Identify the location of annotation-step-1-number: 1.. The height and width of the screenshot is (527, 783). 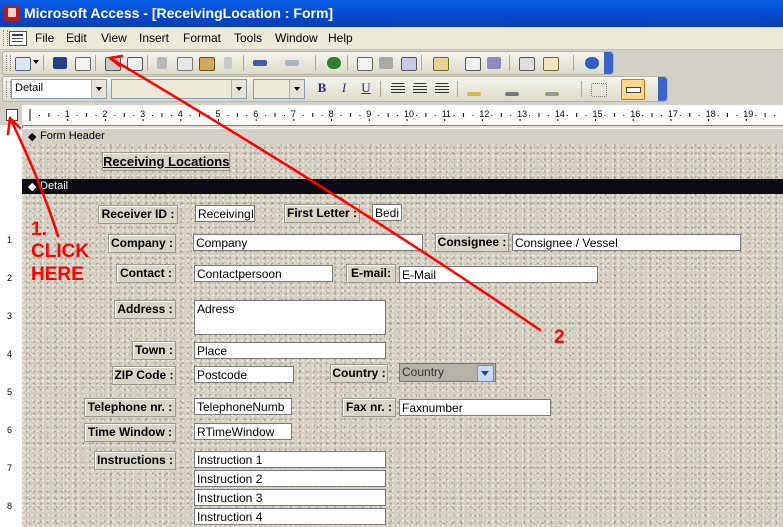
(39, 229).